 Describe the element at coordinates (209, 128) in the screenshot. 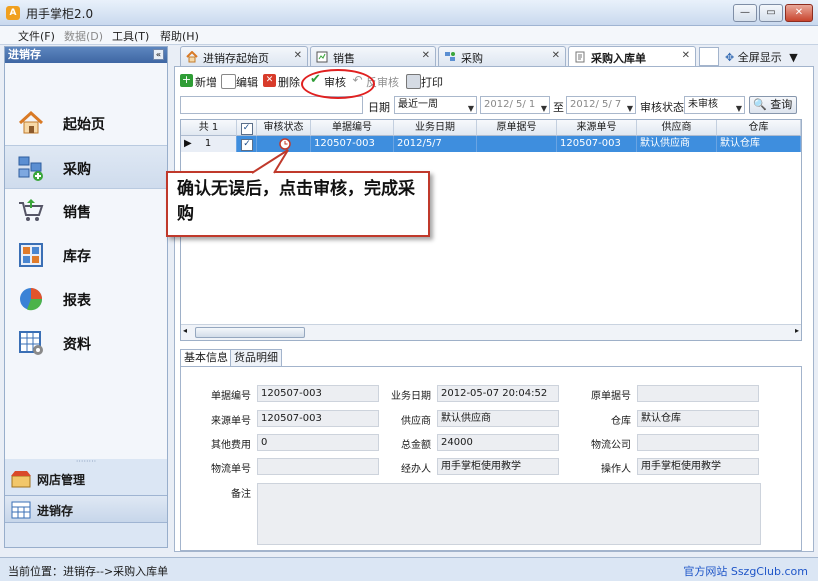

I see `column-header-count: 共 1` at that location.